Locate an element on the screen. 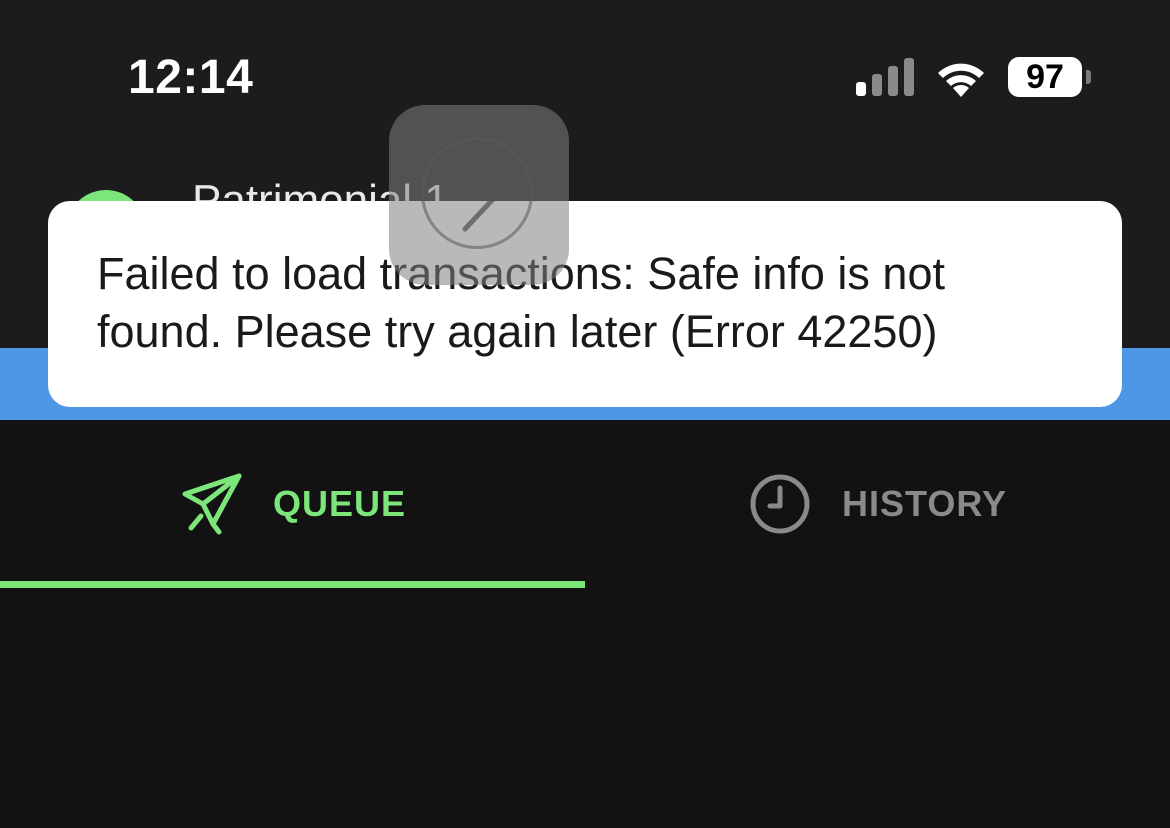 The height and width of the screenshot is (828, 1170). tab-queue: QUEUE is located at coordinates (292, 504).